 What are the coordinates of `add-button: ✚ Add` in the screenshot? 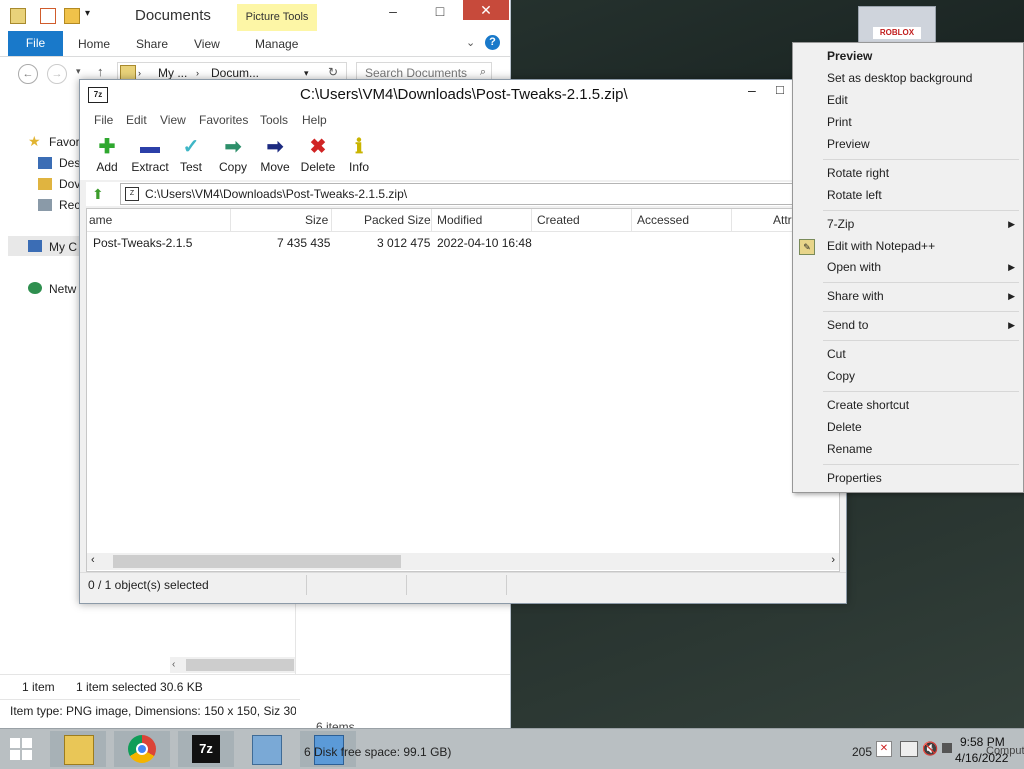 It's located at (107, 156).